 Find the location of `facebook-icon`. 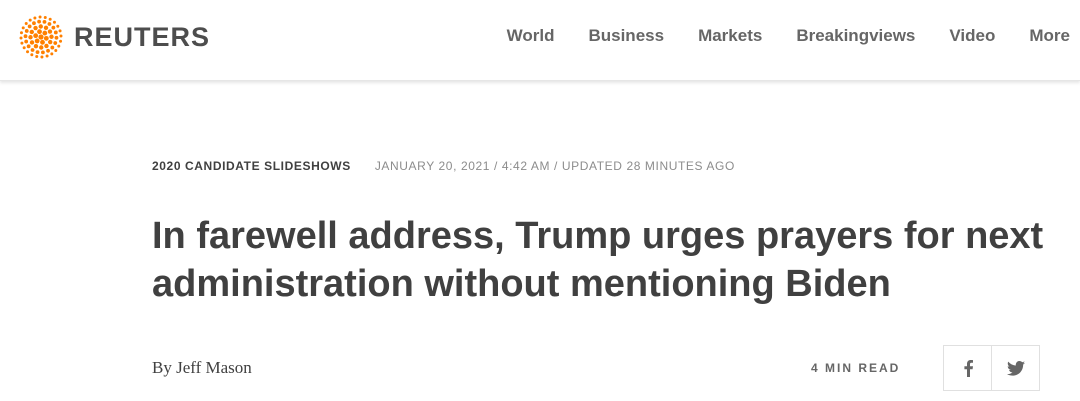

facebook-icon is located at coordinates (968, 368).